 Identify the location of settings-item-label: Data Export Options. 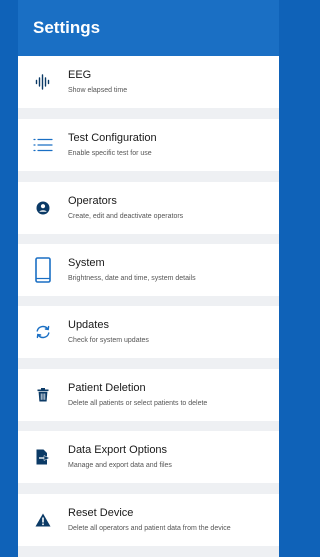
(118, 450).